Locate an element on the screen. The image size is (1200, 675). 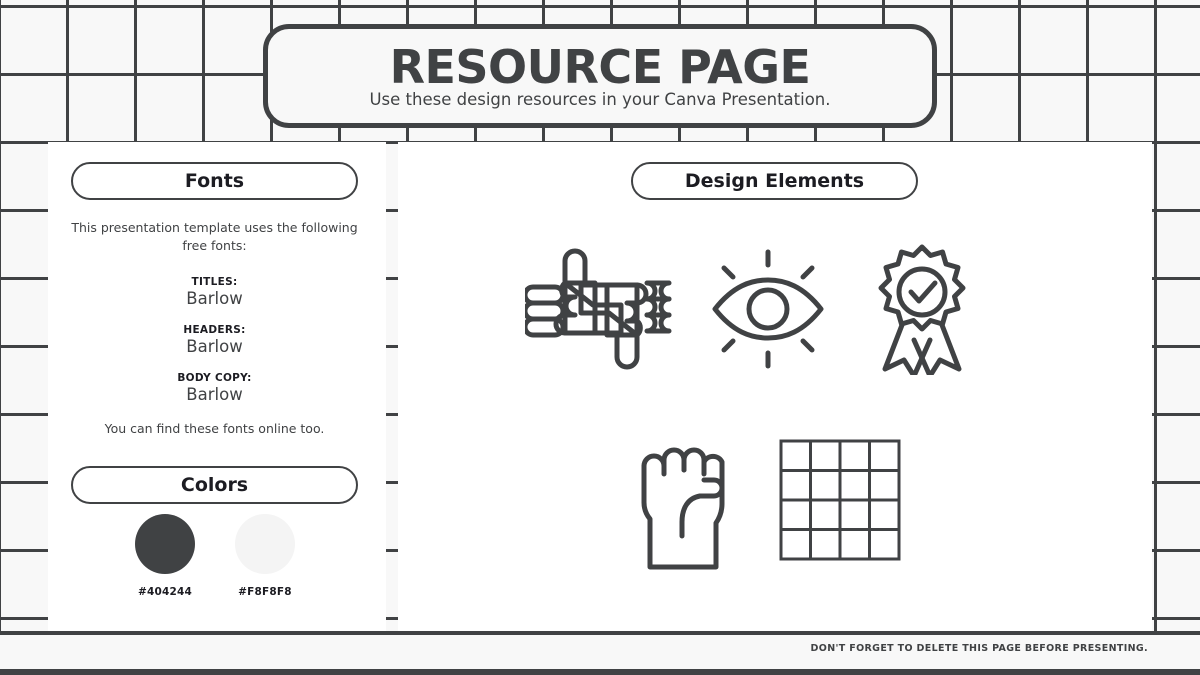
fonts-heading-pill: Fonts is located at coordinates (214, 181).